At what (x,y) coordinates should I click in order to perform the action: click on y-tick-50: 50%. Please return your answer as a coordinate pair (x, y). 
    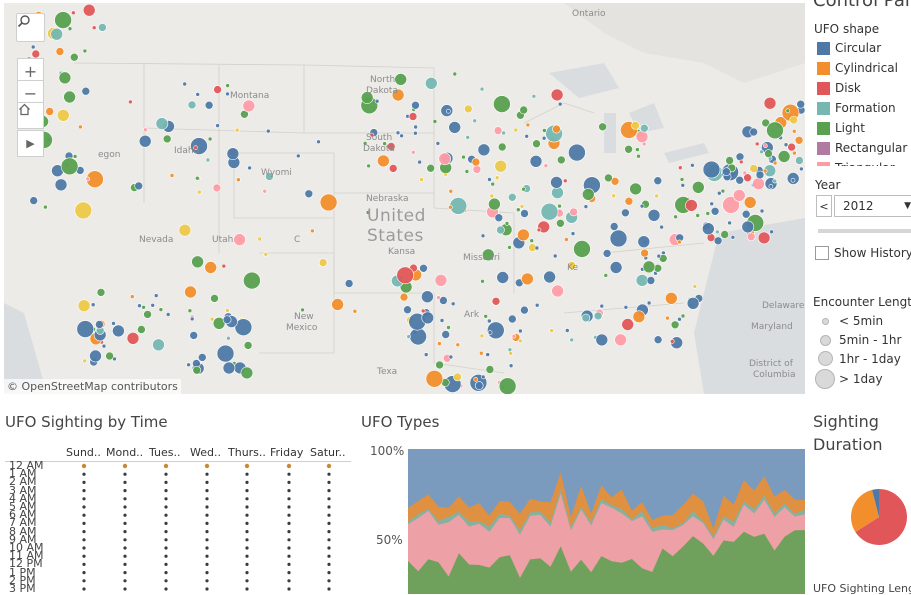
    Looking at the image, I should click on (389, 540).